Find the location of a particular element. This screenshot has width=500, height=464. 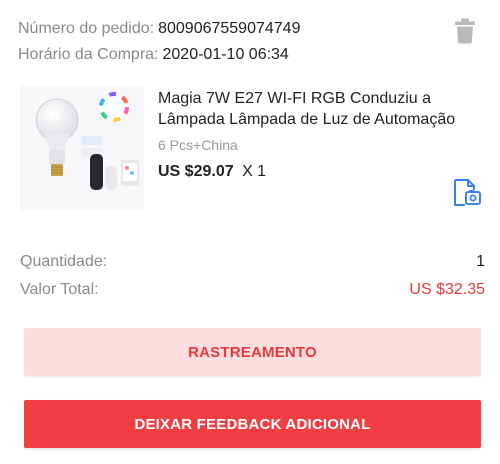

total-row: Valor Total: US $32.35 is located at coordinates (252, 290).